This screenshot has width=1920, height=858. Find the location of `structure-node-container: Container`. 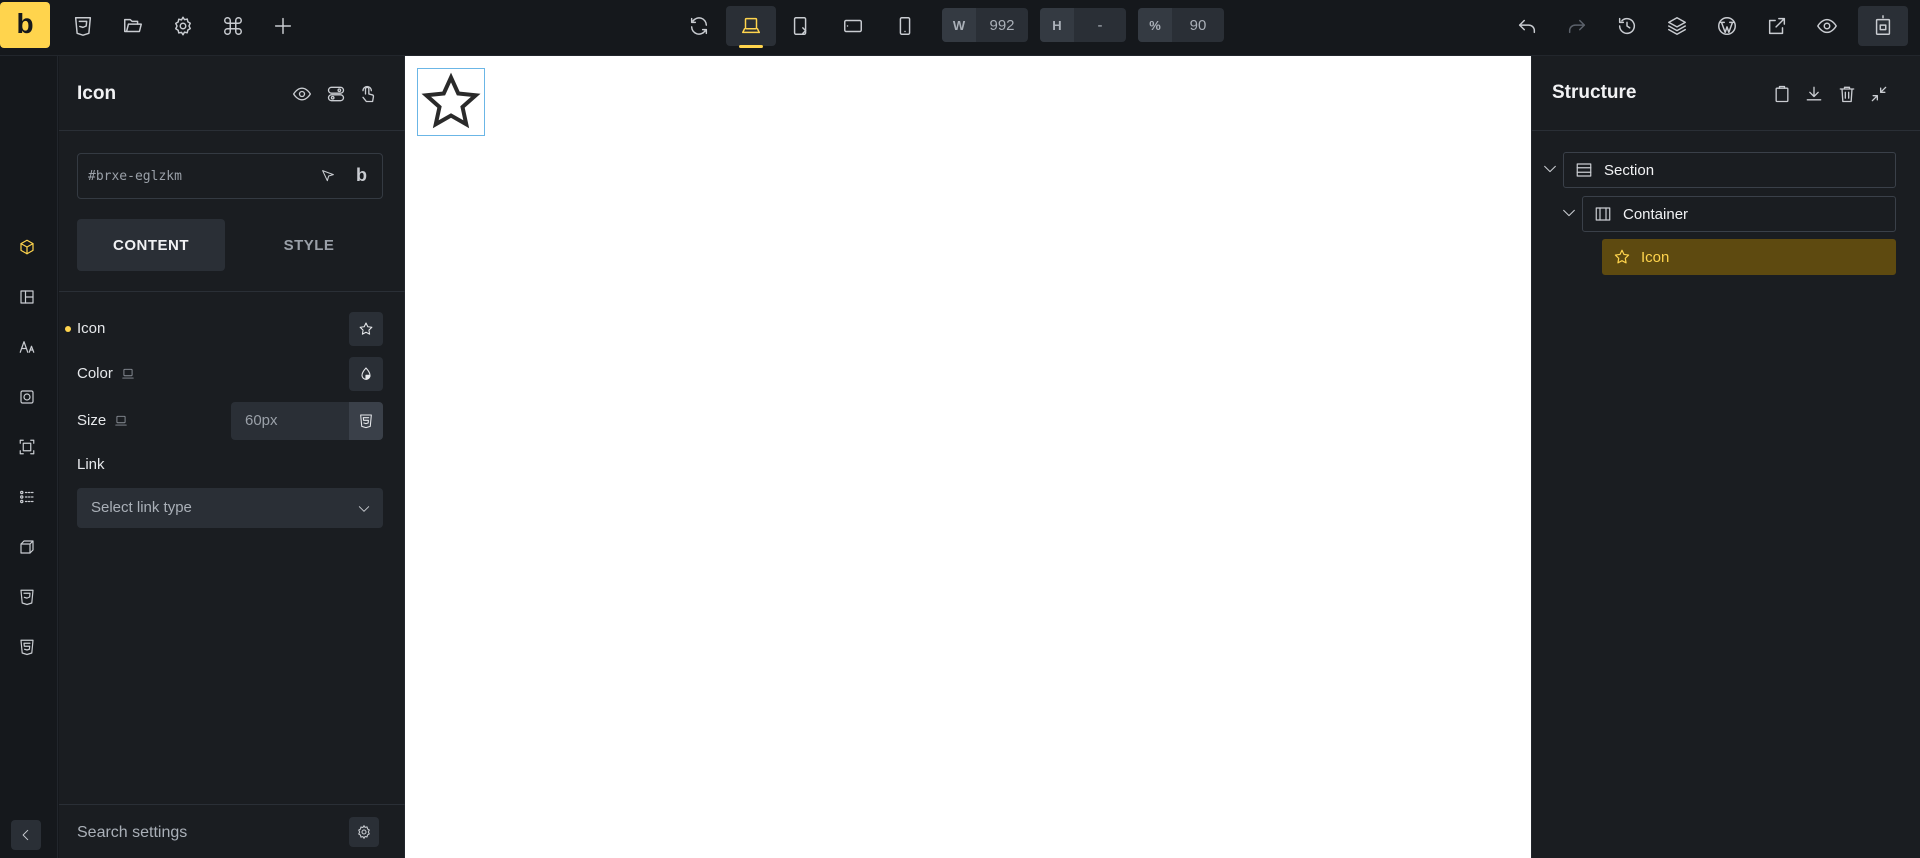

structure-node-container: Container is located at coordinates (1739, 214).